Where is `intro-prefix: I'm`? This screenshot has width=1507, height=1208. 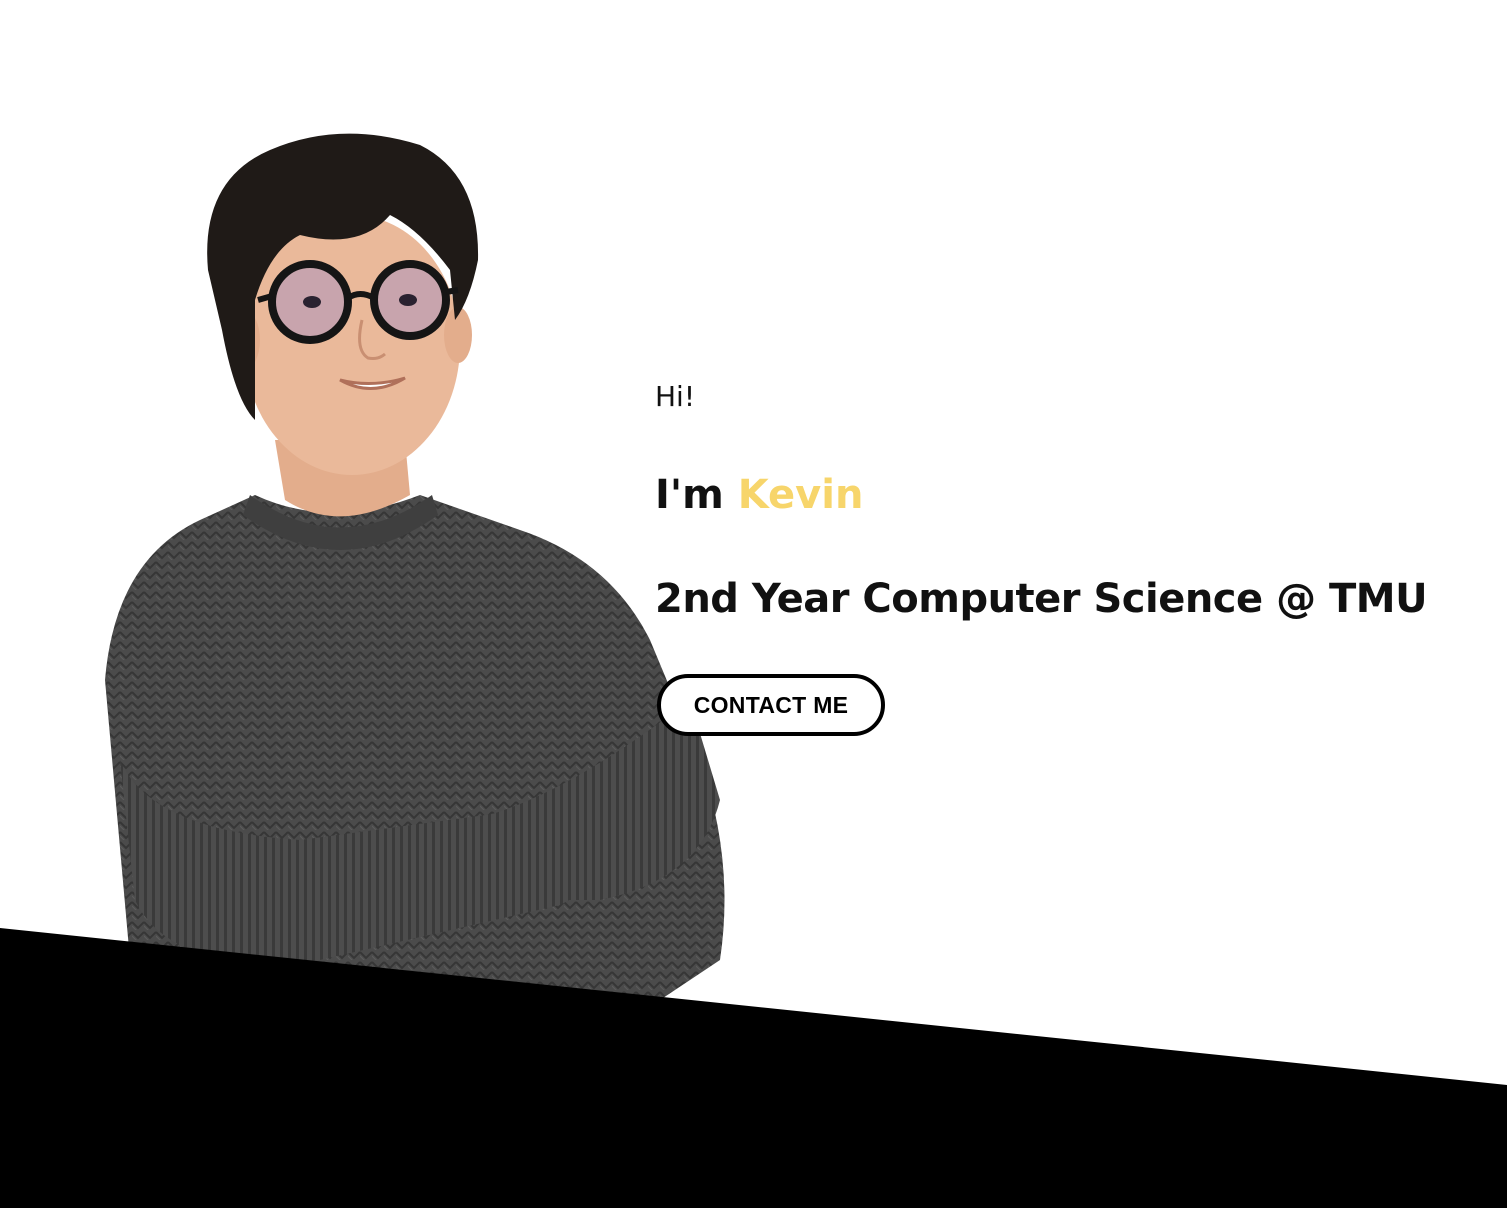 intro-prefix: I'm is located at coordinates (696, 495).